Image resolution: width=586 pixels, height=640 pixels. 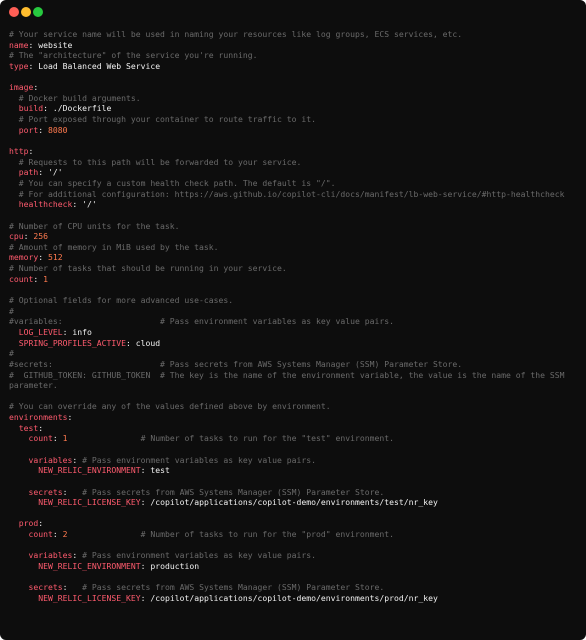 What do you see at coordinates (297, 130) in the screenshot?
I see `code-line: port: 8080` at bounding box center [297, 130].